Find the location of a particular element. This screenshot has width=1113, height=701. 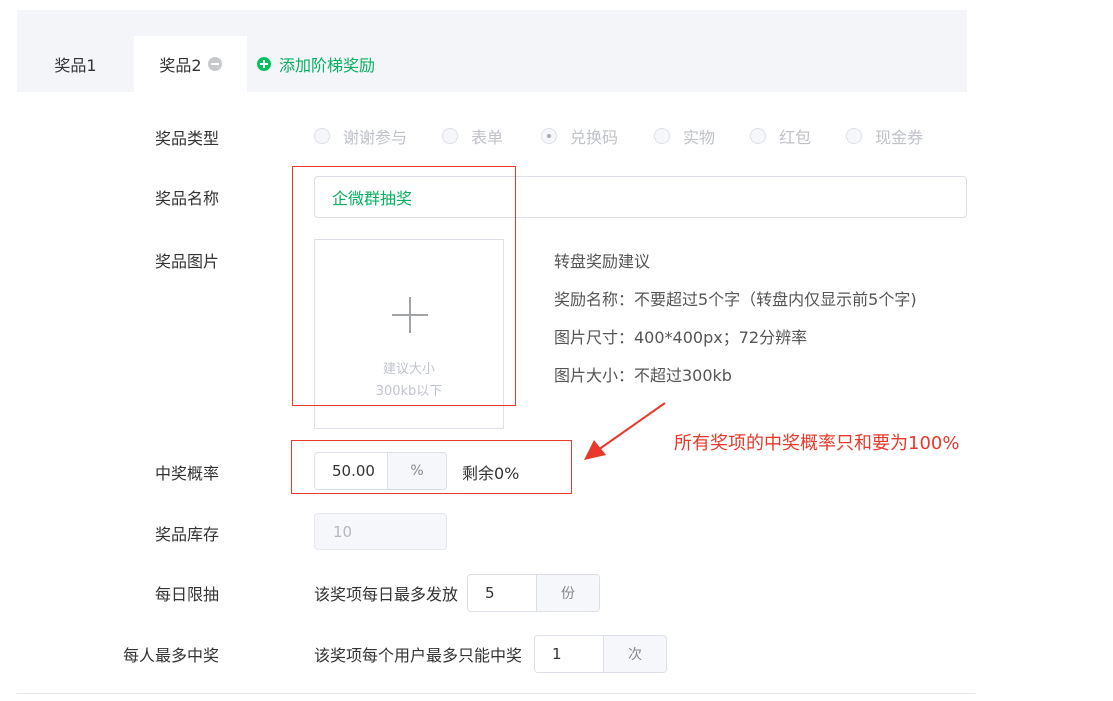

tips-image-size: 图片尺寸：400*400px；72分辨率 is located at coordinates (681, 337).